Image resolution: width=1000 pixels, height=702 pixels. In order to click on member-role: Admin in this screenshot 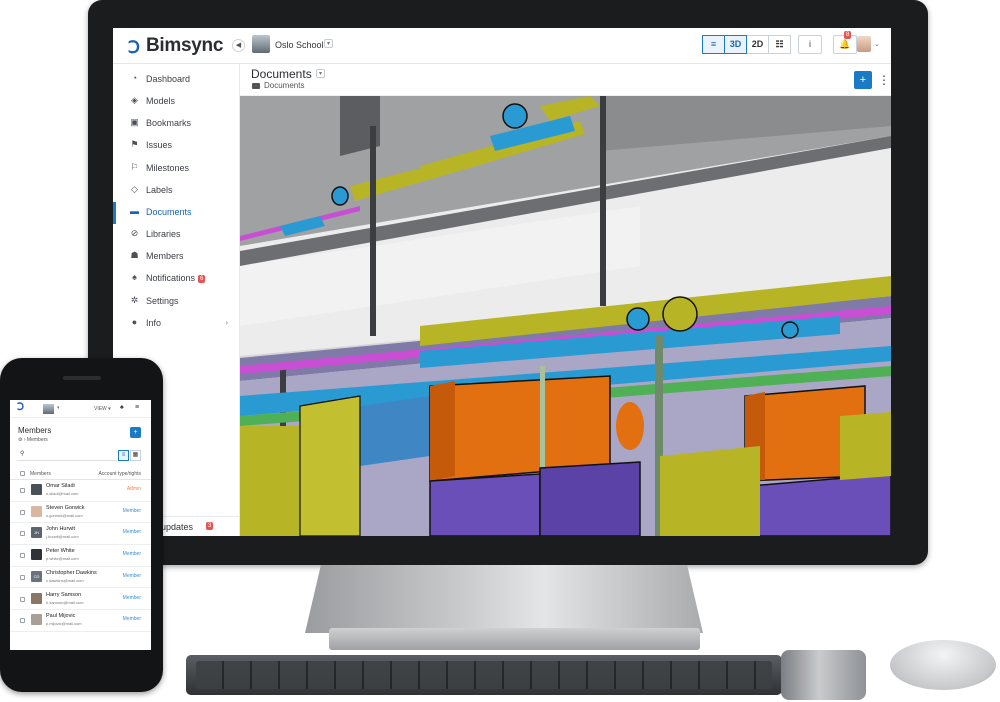, I will do `click(134, 489)`.